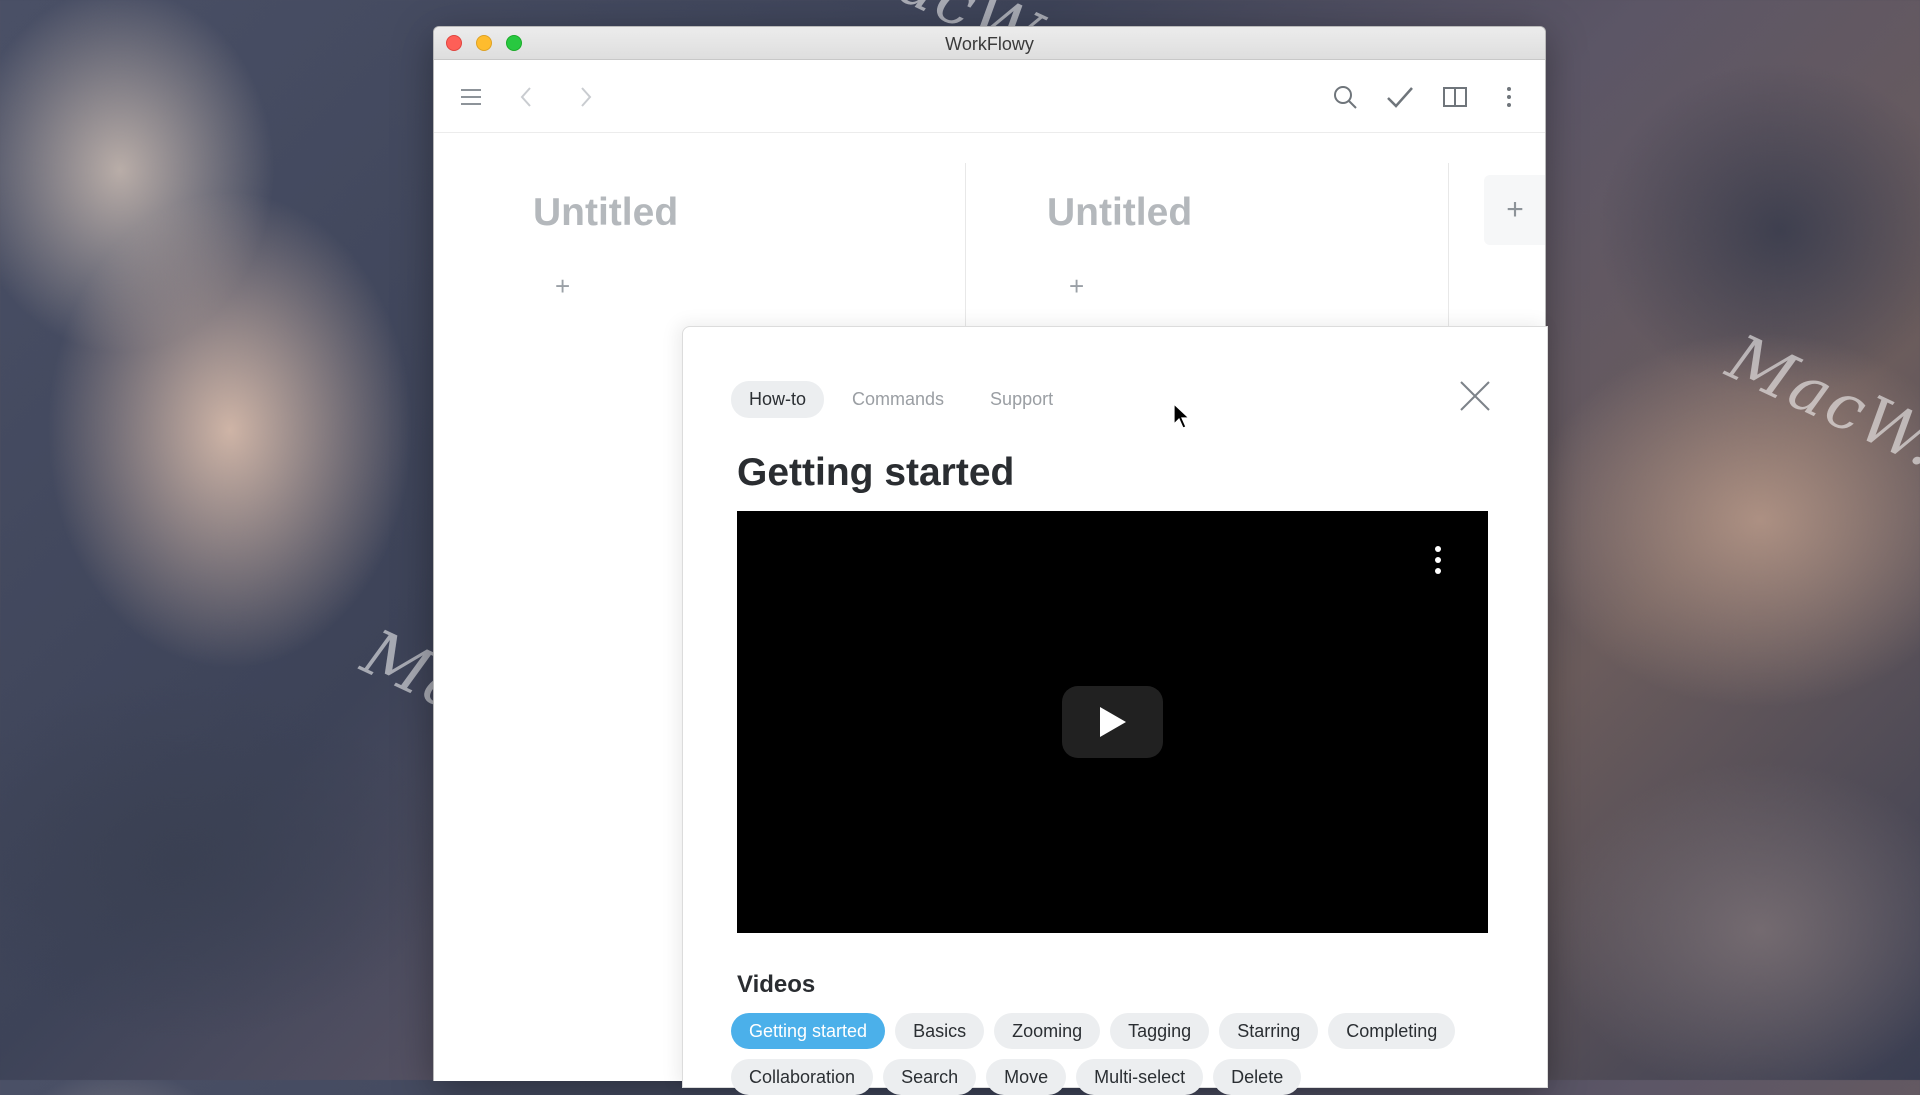 The image size is (1920, 1095). What do you see at coordinates (930, 1077) in the screenshot?
I see `chip-search: Search` at bounding box center [930, 1077].